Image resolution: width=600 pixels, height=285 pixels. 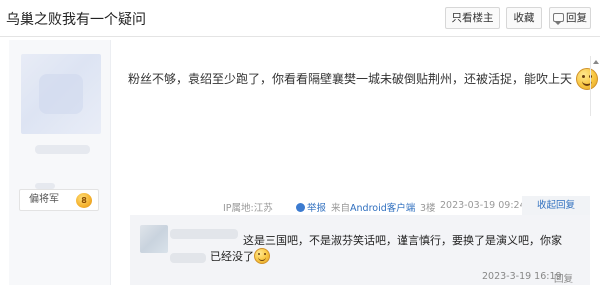 What do you see at coordinates (382, 208) in the screenshot?
I see `client-link: Android客户端` at bounding box center [382, 208].